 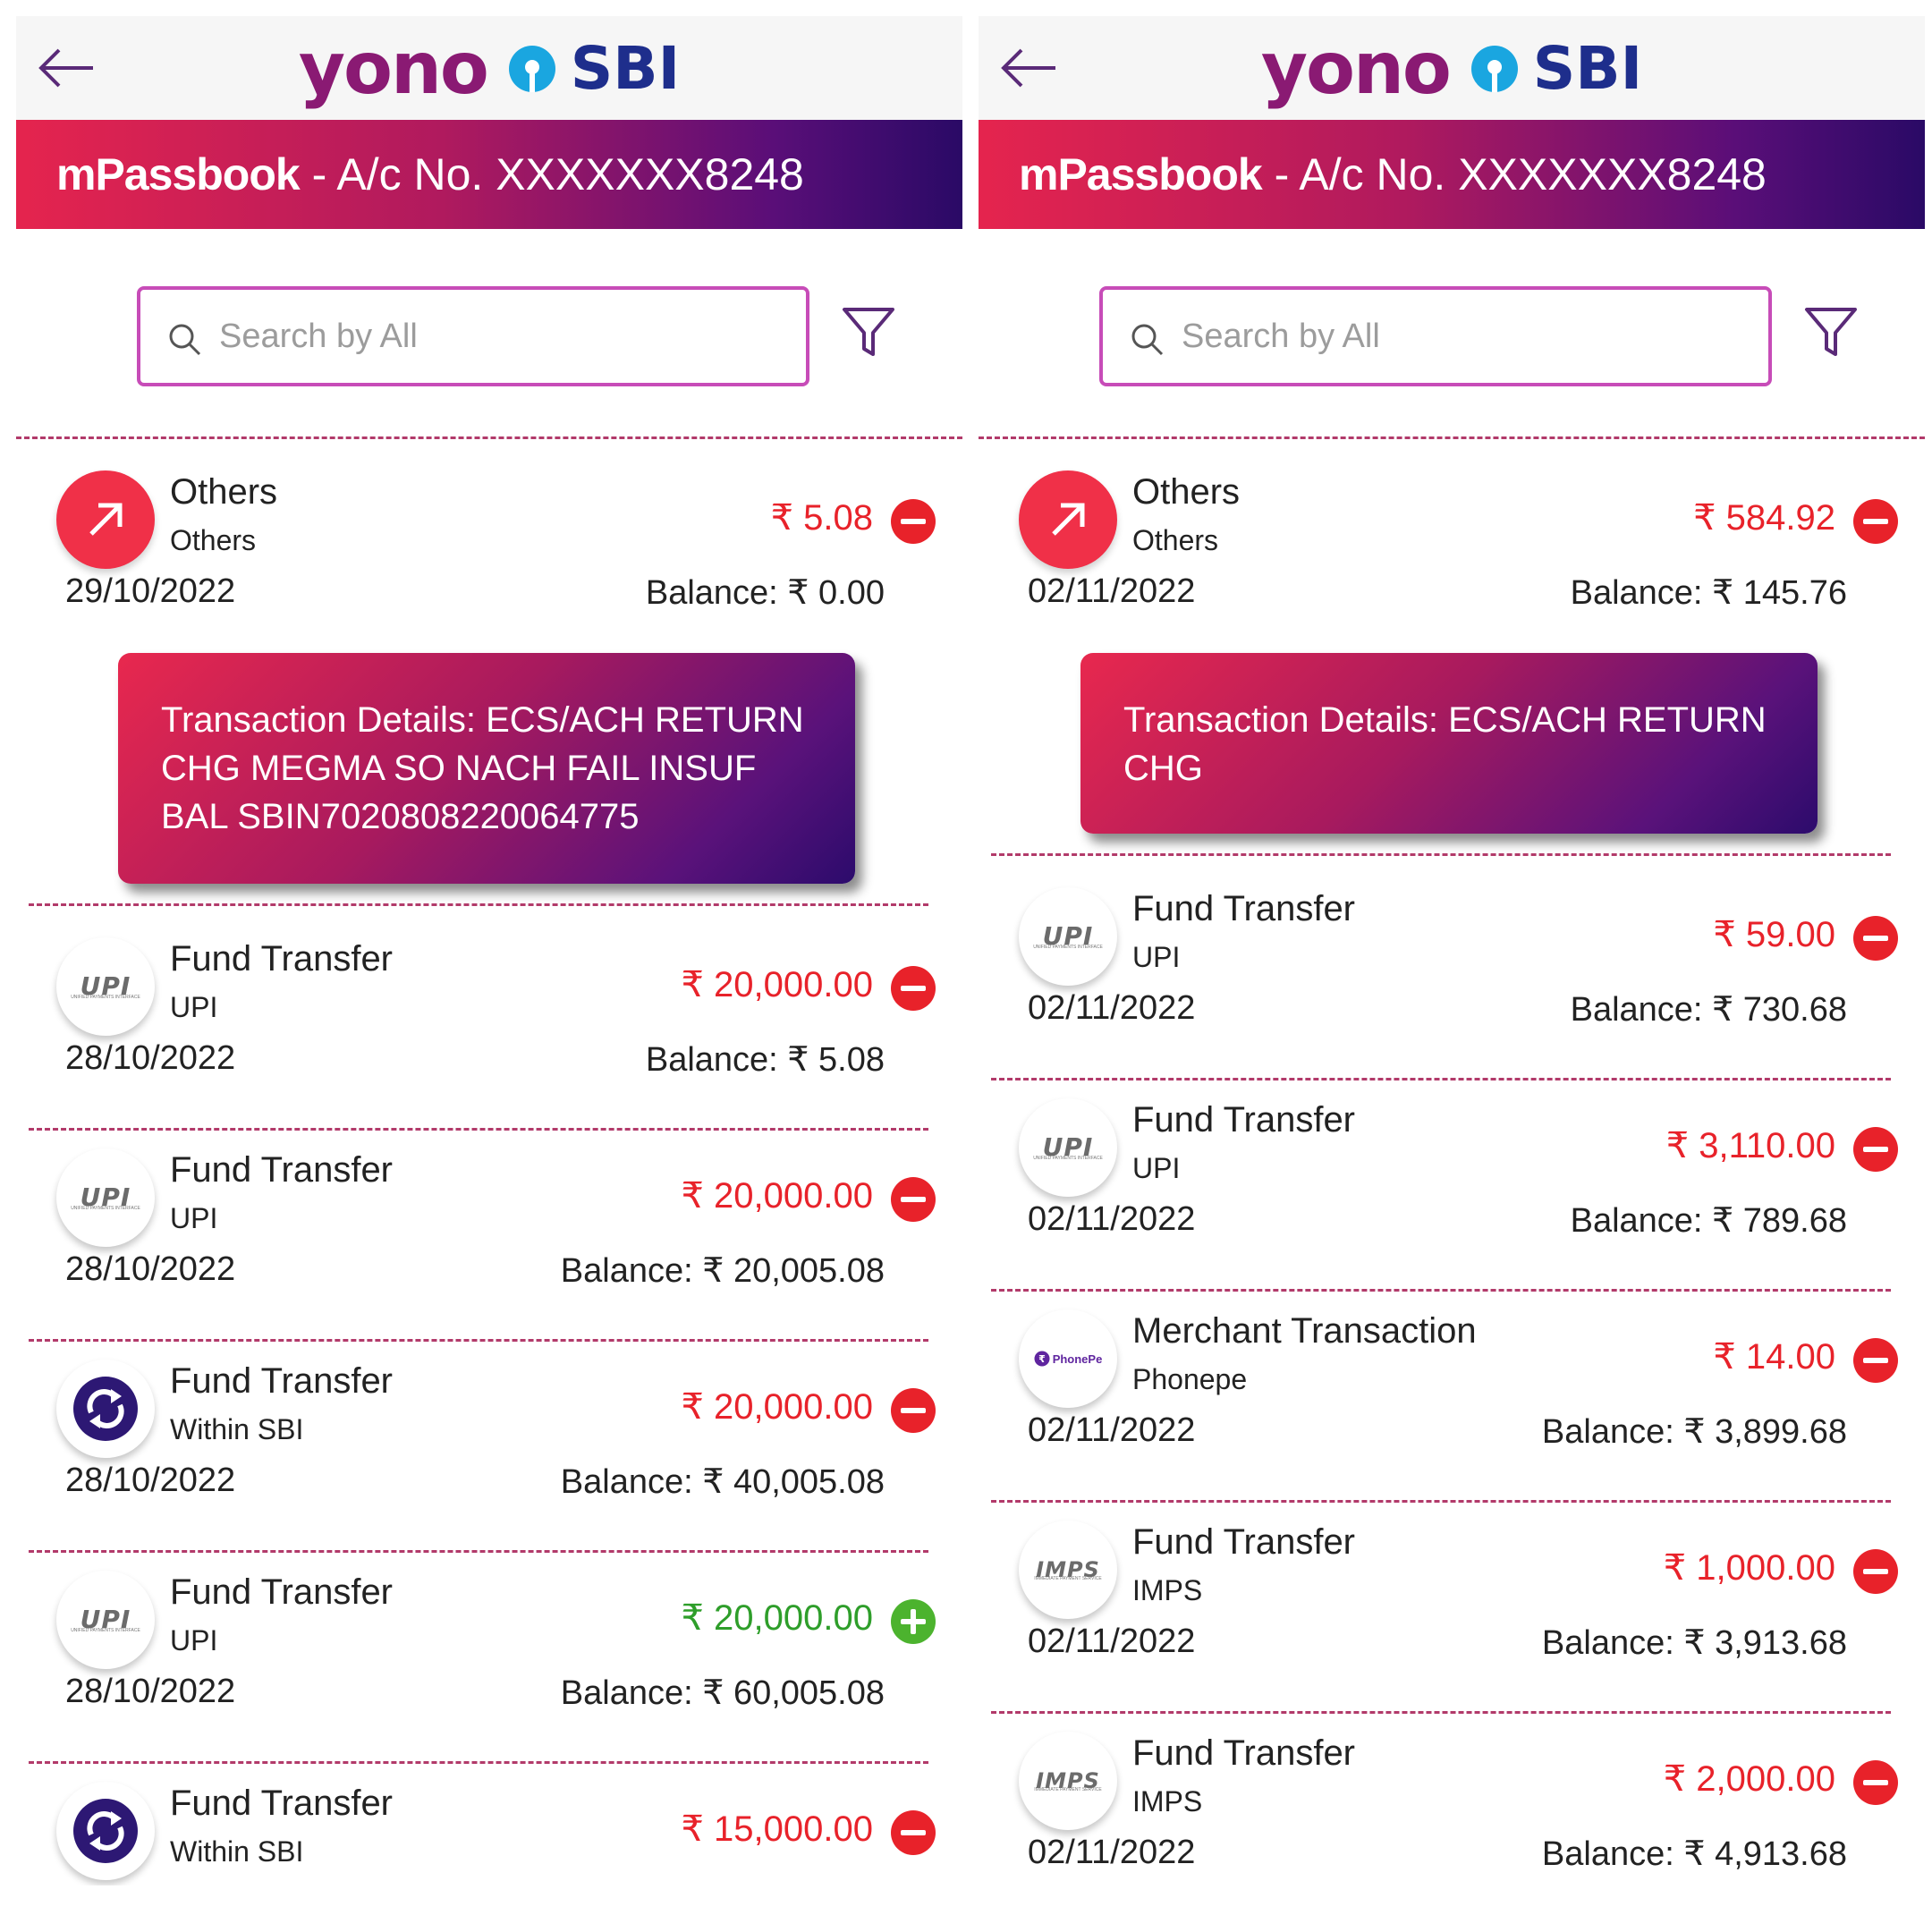 I want to click on phonepe-logo-icon: ₹ PhonePe, so click(x=1068, y=1358).